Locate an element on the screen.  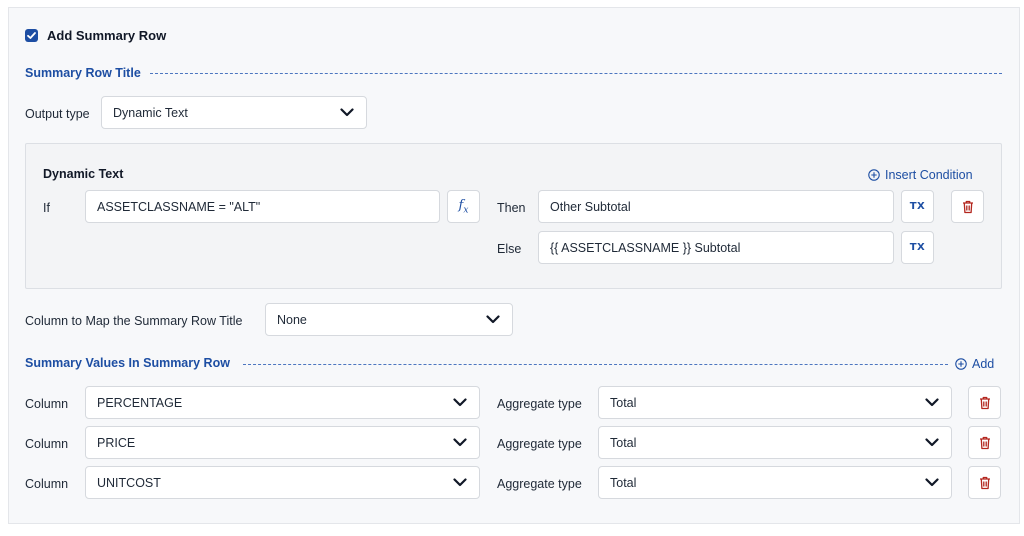
then-input: Other Subtotal is located at coordinates (716, 206).